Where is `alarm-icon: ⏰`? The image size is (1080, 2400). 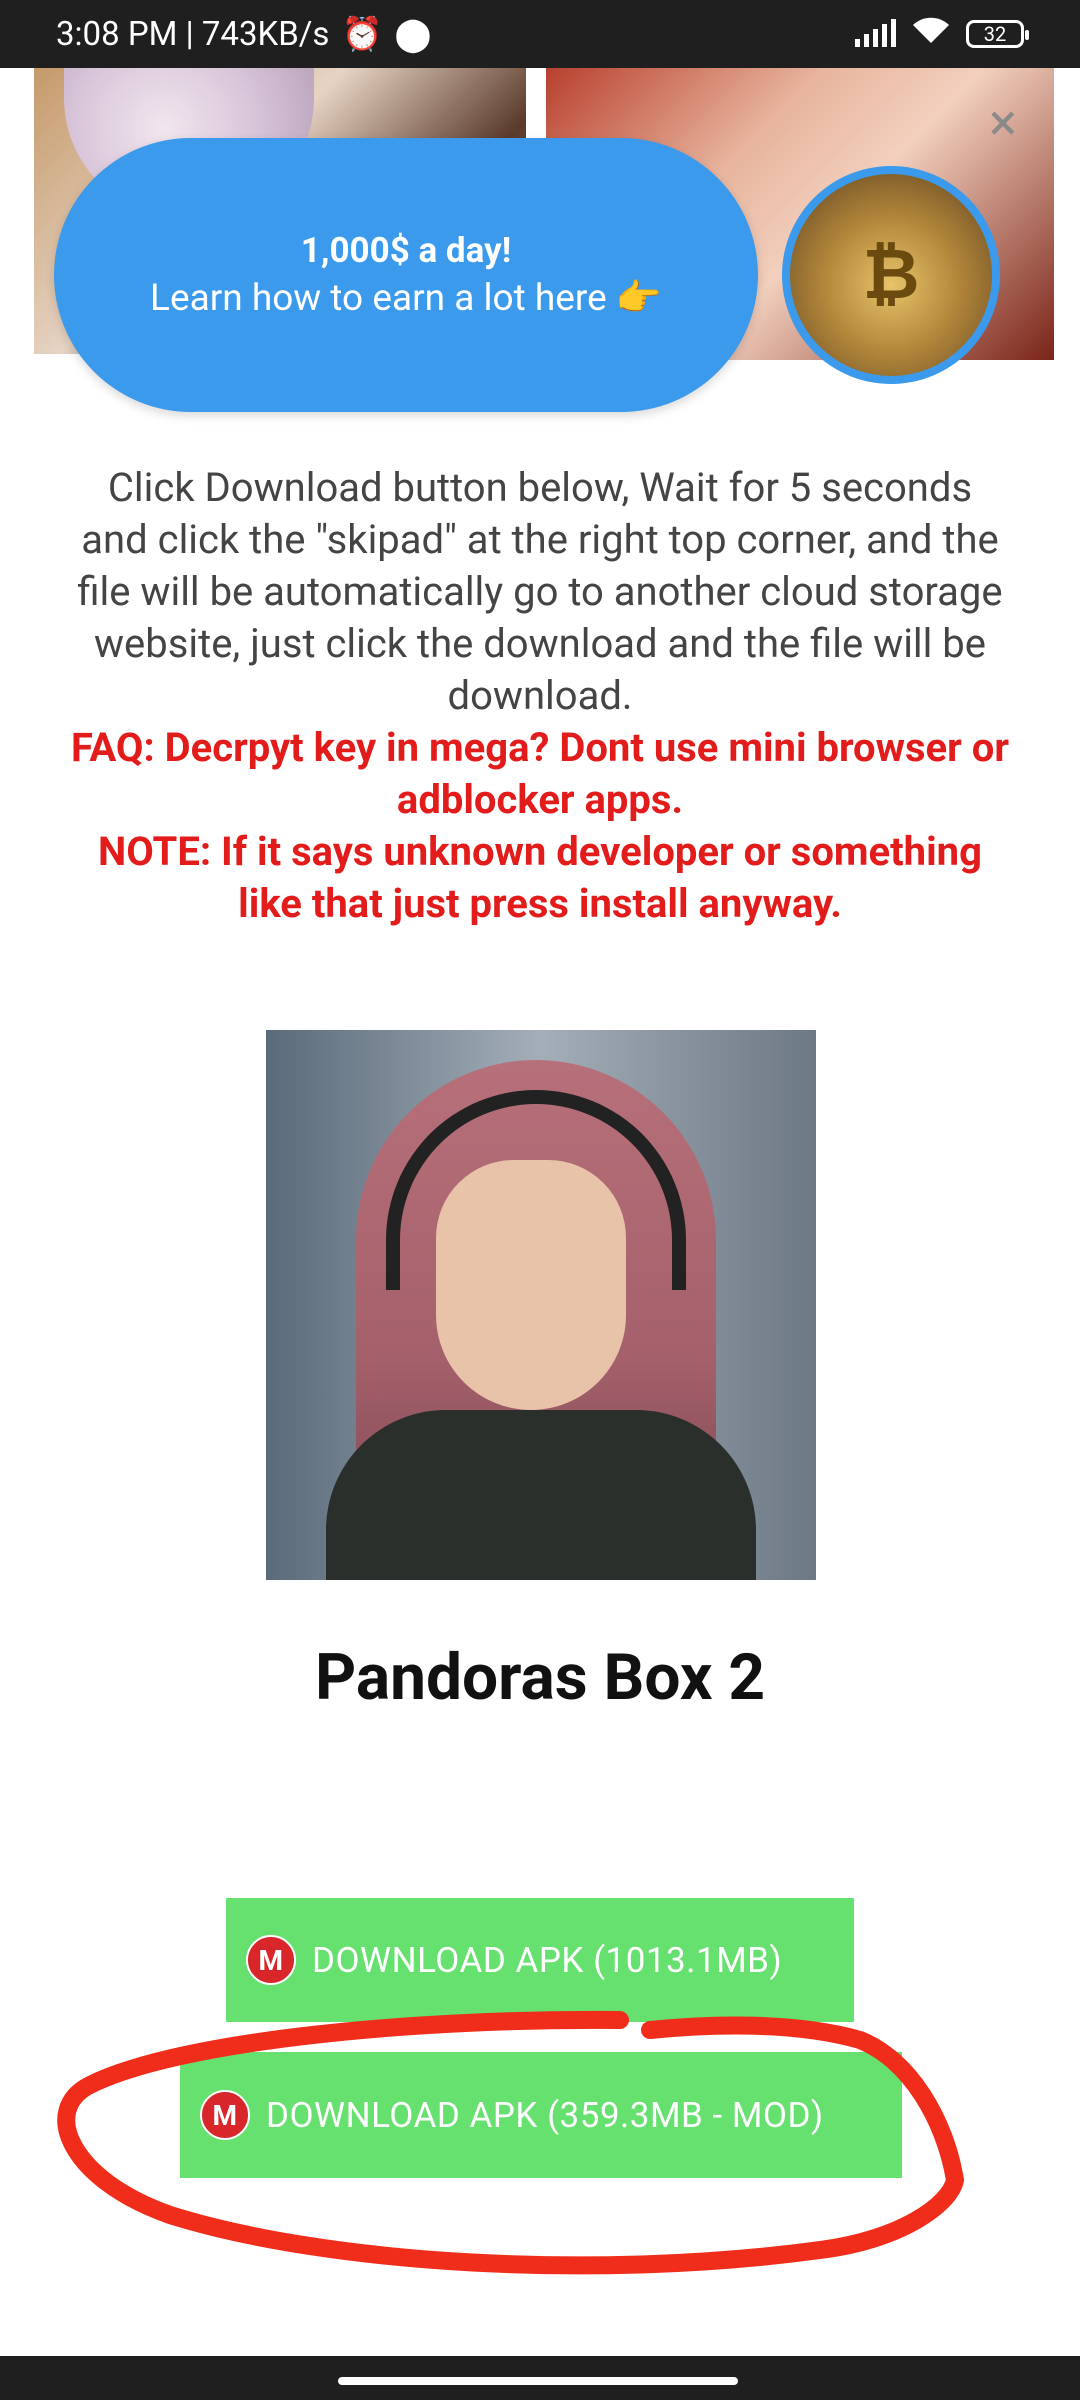
alarm-icon: ⏰ is located at coordinates (362, 34).